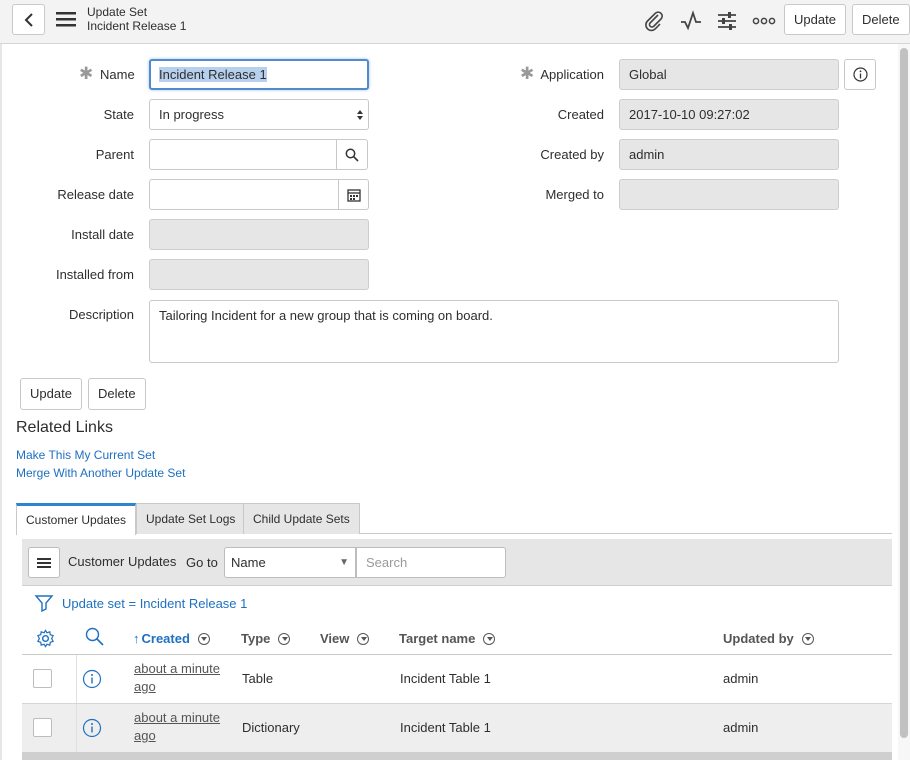  Describe the element at coordinates (290, 562) in the screenshot. I see `goto-field-select: Name ▼` at that location.